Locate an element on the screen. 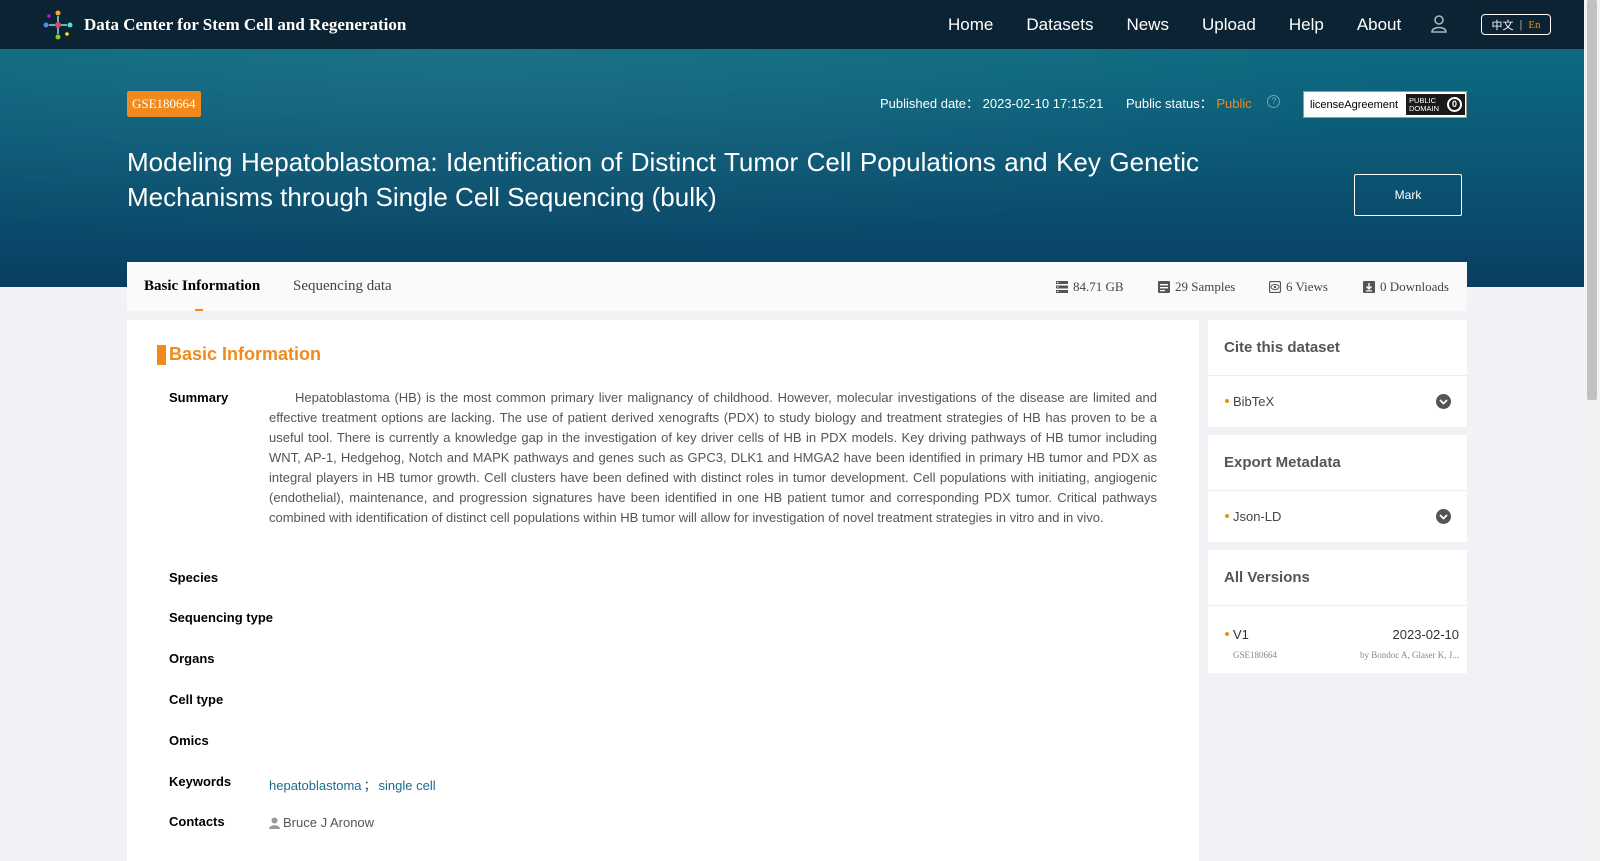 The height and width of the screenshot is (861, 1600). language-switch: 中文 | En is located at coordinates (1516, 24).